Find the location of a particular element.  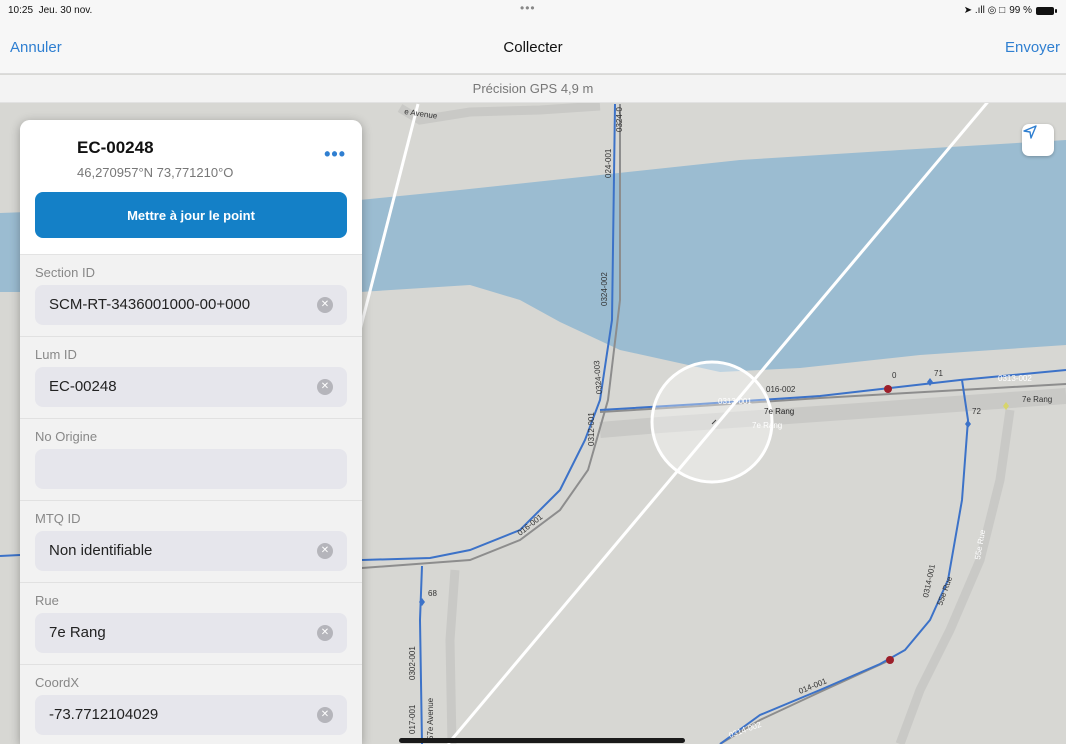

map-label: 024-001 is located at coordinates (608, 163).